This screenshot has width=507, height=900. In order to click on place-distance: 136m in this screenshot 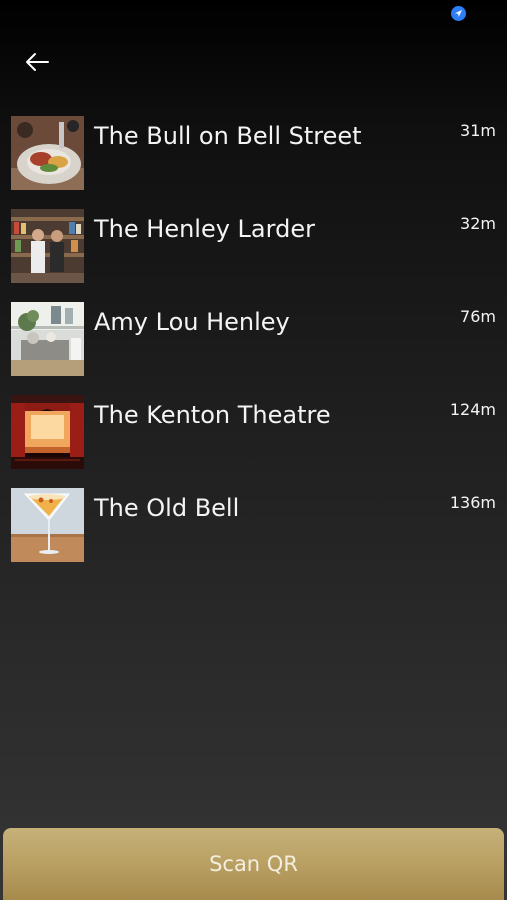, I will do `click(472, 502)`.